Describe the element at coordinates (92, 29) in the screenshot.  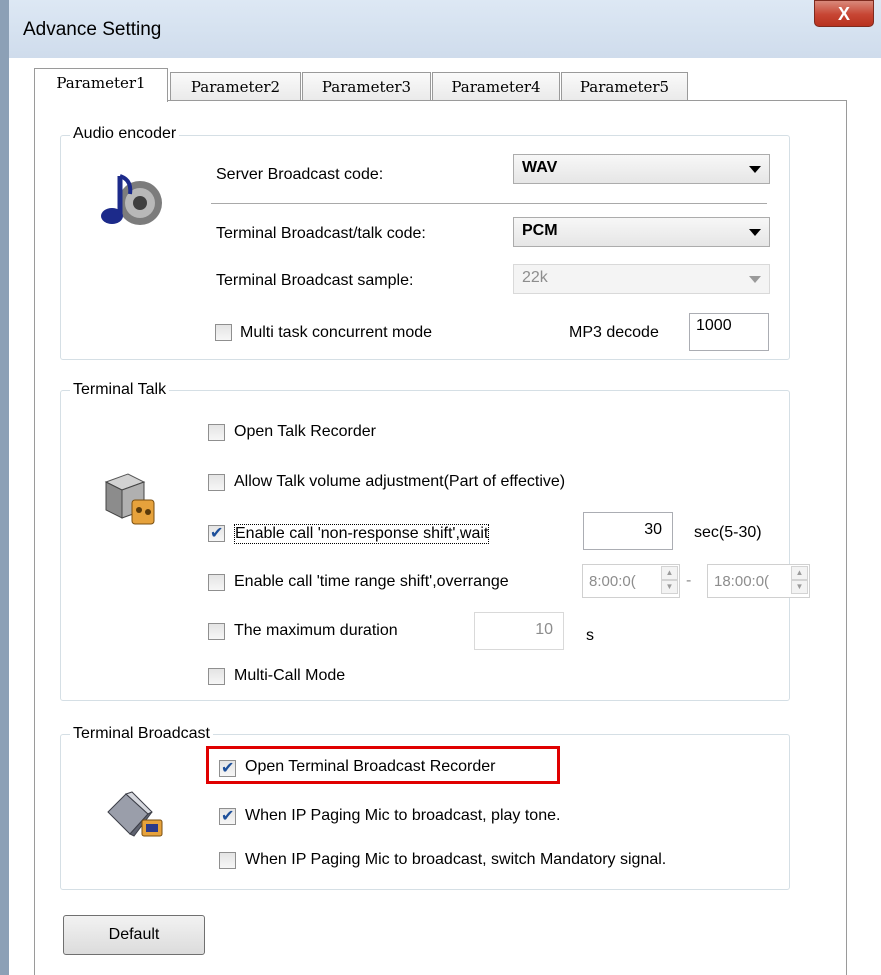
I see `window-title: Advance Setting` at that location.